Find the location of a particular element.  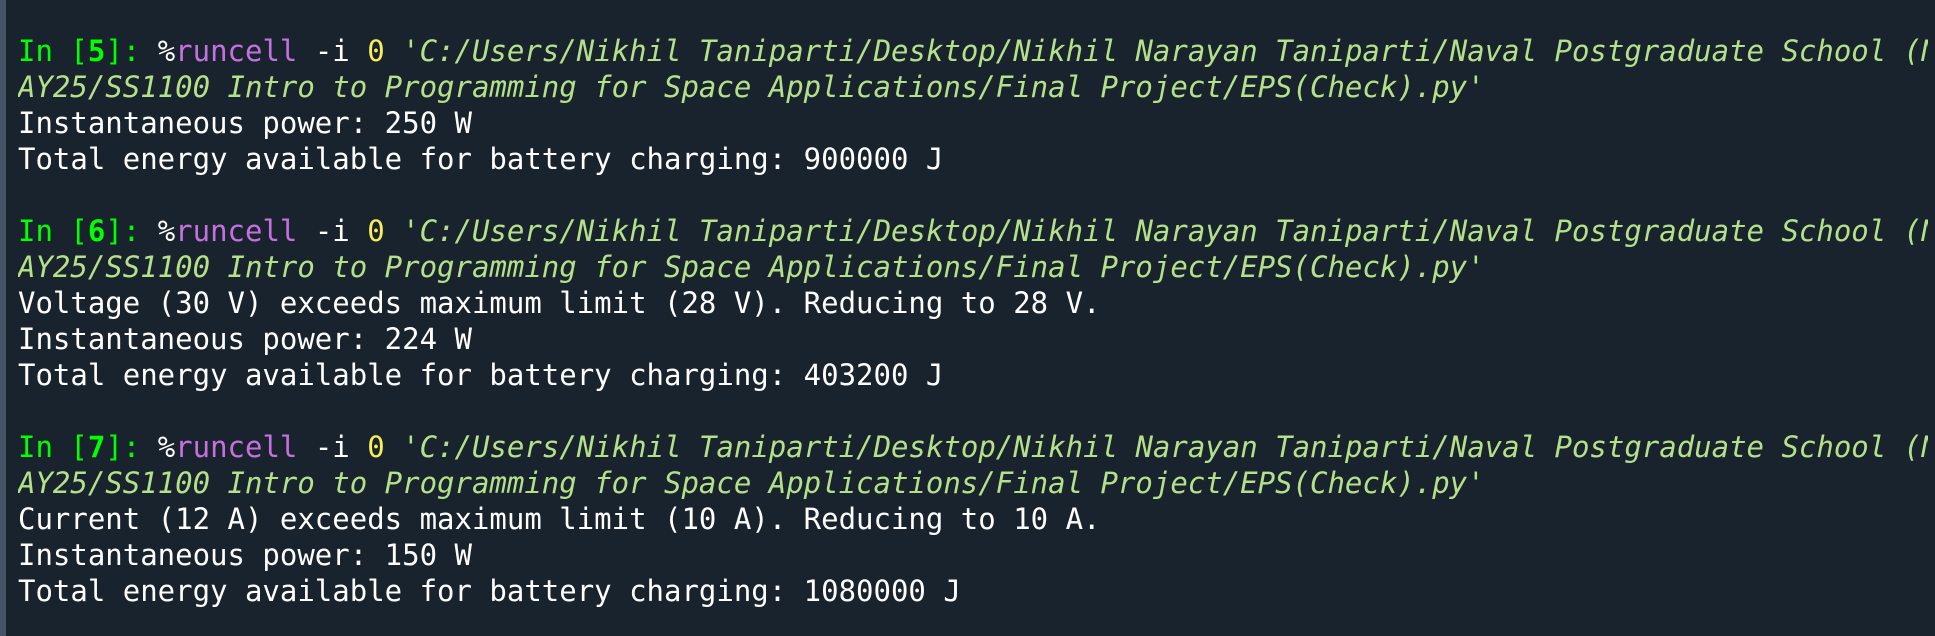

input-prompt-number: 5 is located at coordinates (96, 51).